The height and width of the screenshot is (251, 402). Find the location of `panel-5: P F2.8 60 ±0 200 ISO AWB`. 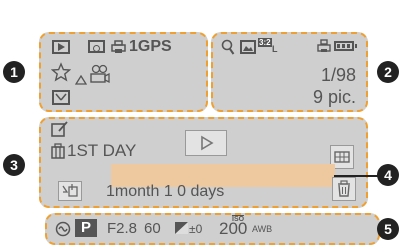

panel-5: P F2.8 60 ±0 200 ISO AWB is located at coordinates (212, 229).